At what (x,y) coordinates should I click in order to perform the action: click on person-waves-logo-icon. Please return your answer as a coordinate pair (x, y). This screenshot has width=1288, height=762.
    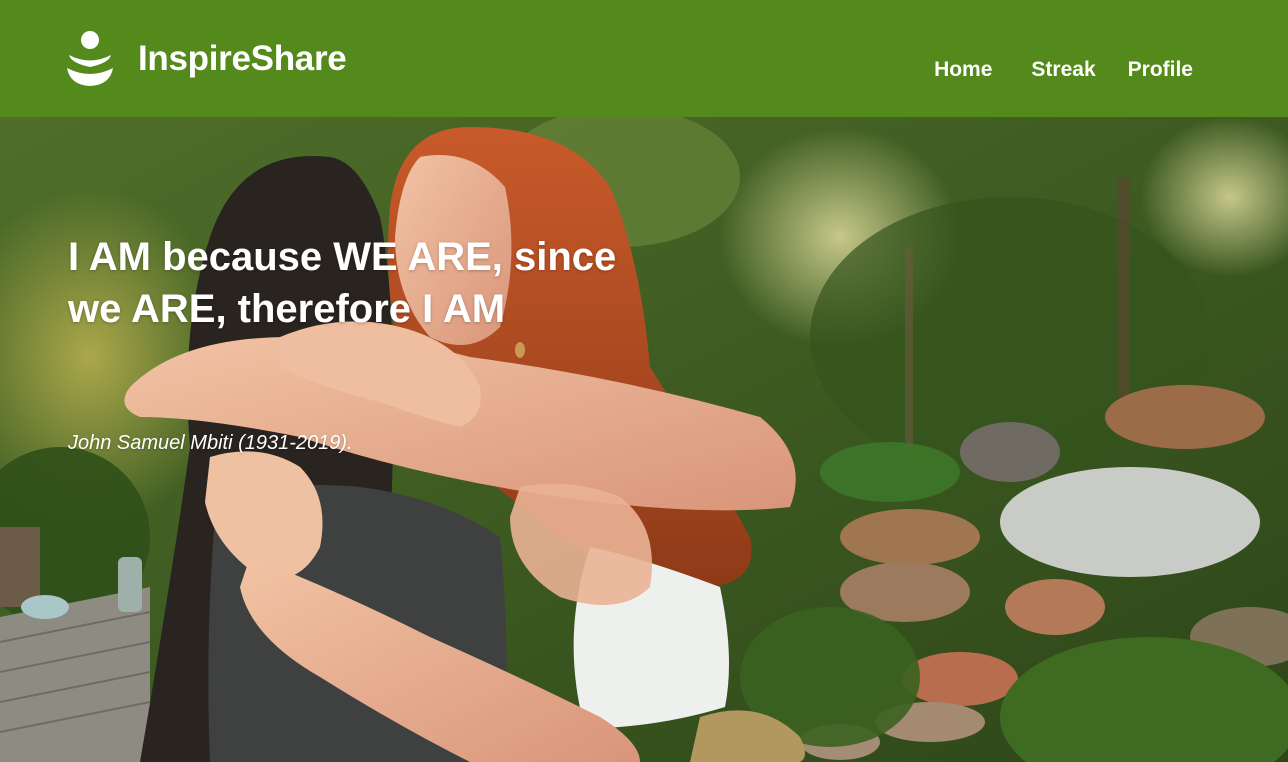
    Looking at the image, I should click on (90, 58).